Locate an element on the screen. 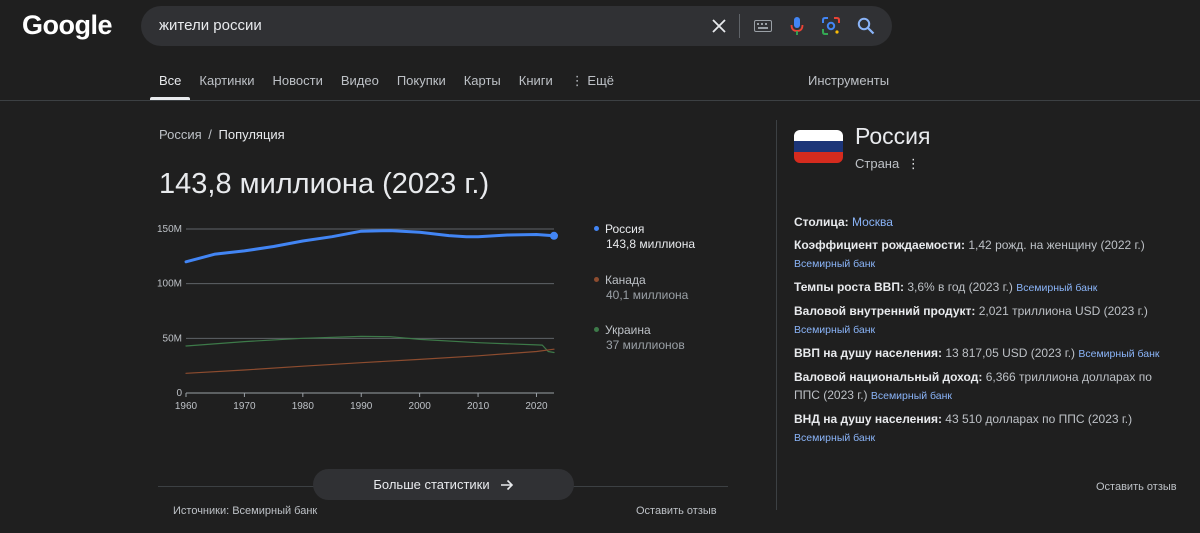 Image resolution: width=1200 pixels, height=533 pixels. kp-fact-label: Коэффициент рождаемости: is located at coordinates (880, 245).